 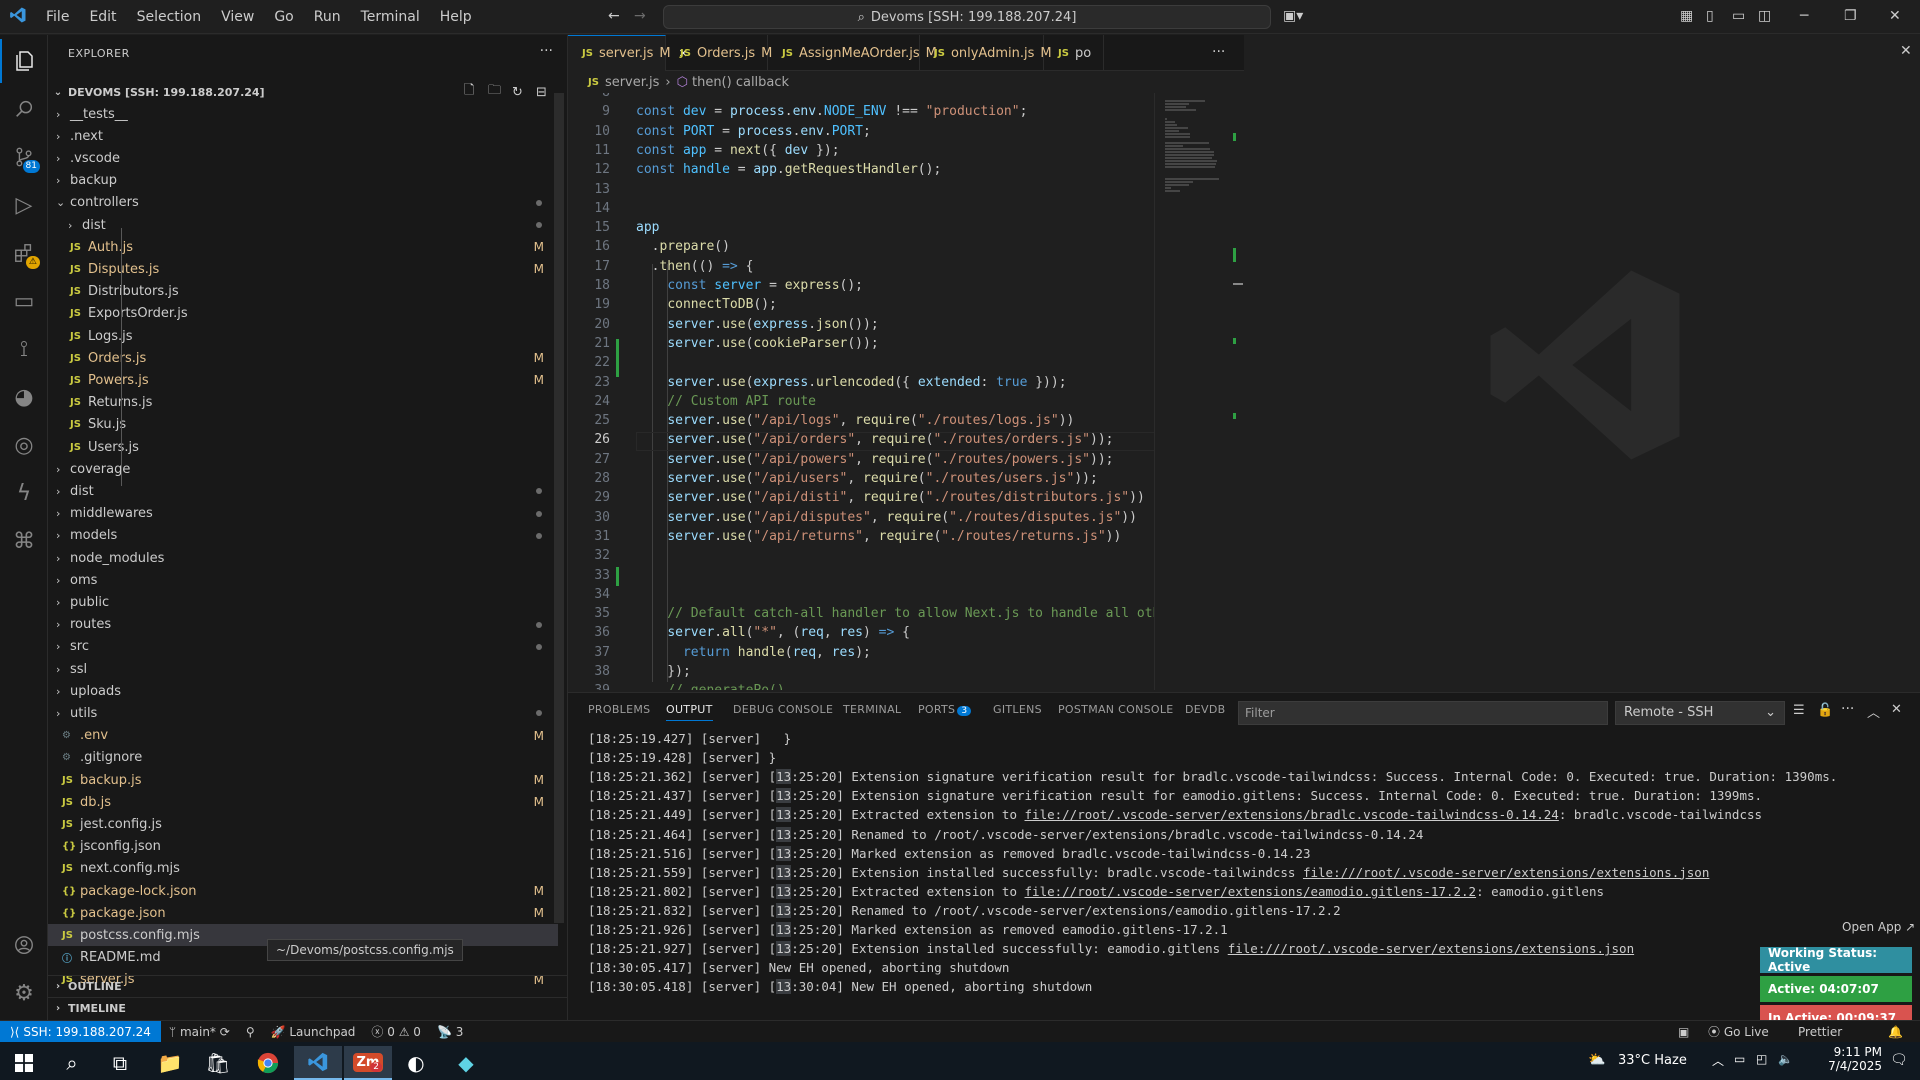 I want to click on ports-counter: 📡 3, so click(x=450, y=1032).